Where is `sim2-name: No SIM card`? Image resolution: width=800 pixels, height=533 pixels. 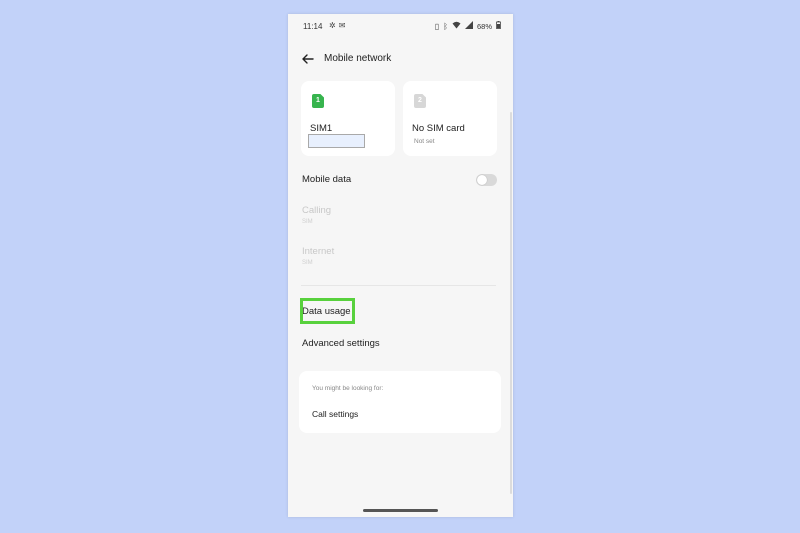
sim2-name: No SIM card is located at coordinates (438, 128).